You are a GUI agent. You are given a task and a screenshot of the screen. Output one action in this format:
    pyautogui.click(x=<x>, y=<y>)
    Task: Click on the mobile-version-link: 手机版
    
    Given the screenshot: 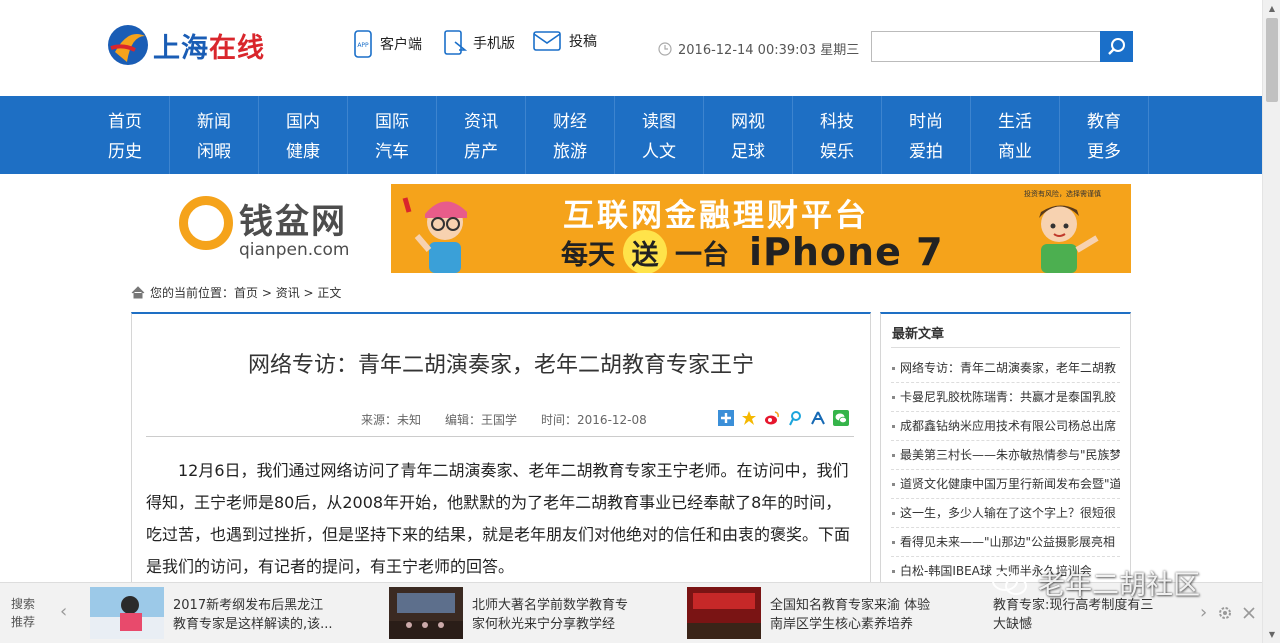 What is the action you would take?
    pyautogui.click(x=479, y=43)
    